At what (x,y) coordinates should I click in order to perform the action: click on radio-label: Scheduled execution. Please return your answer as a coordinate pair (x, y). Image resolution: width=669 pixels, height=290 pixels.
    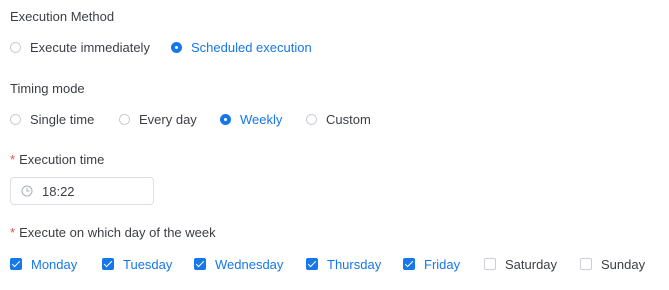
    Looking at the image, I should click on (251, 47).